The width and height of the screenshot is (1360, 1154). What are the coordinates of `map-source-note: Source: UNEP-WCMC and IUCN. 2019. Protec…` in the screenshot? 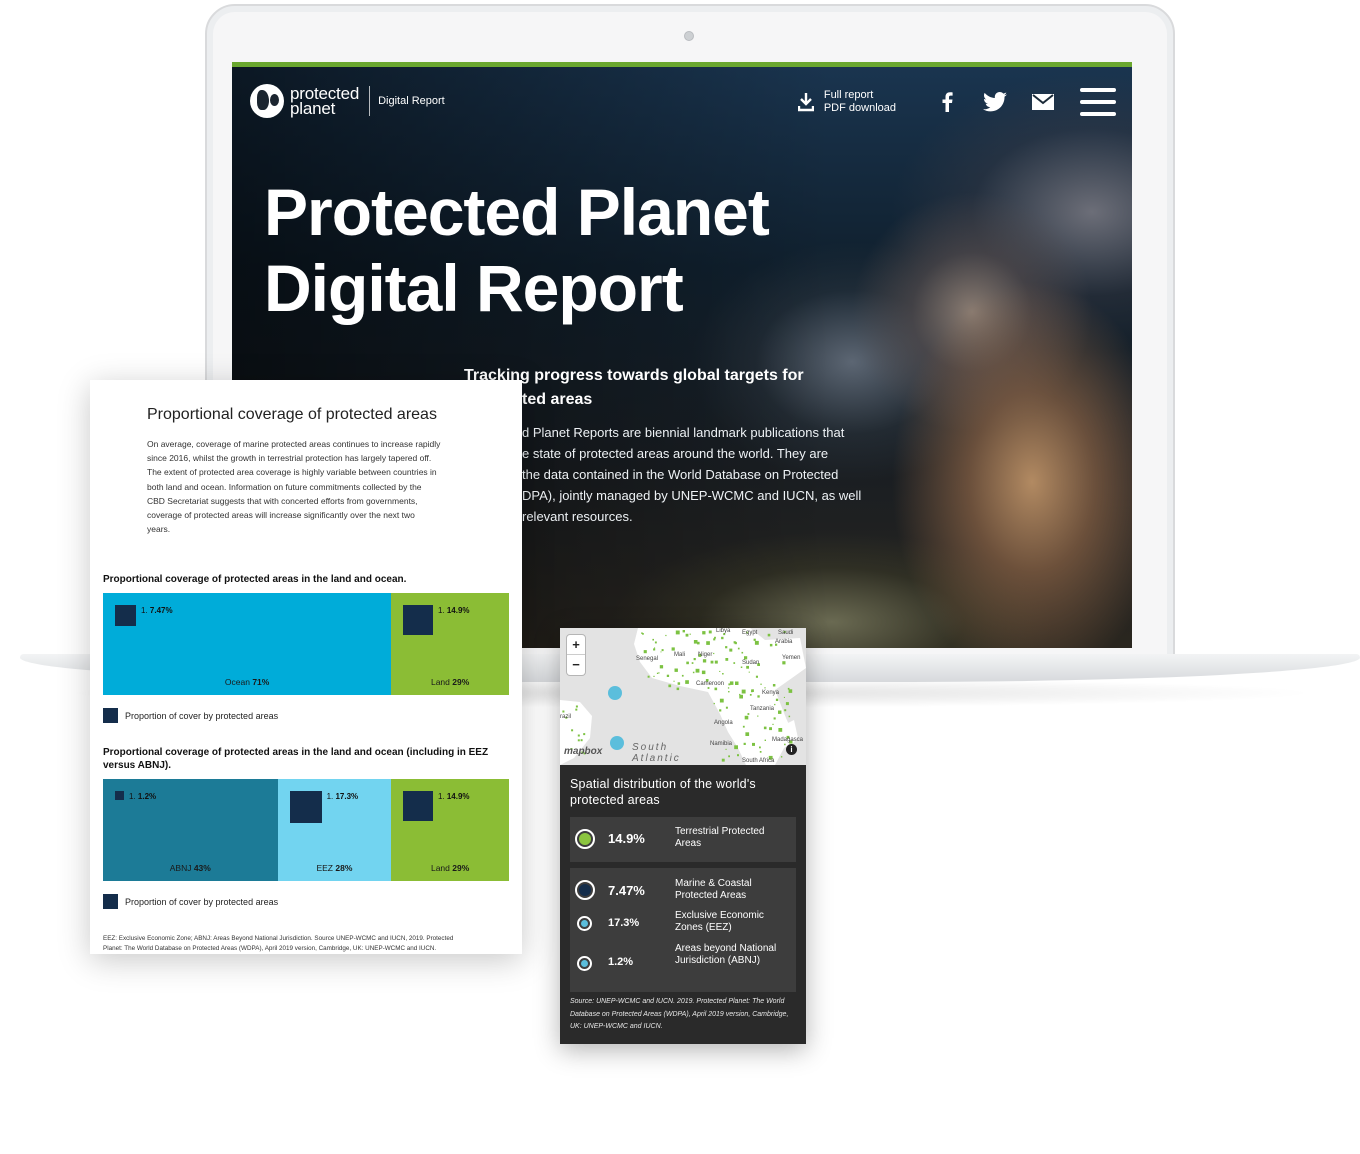 It's located at (679, 1014).